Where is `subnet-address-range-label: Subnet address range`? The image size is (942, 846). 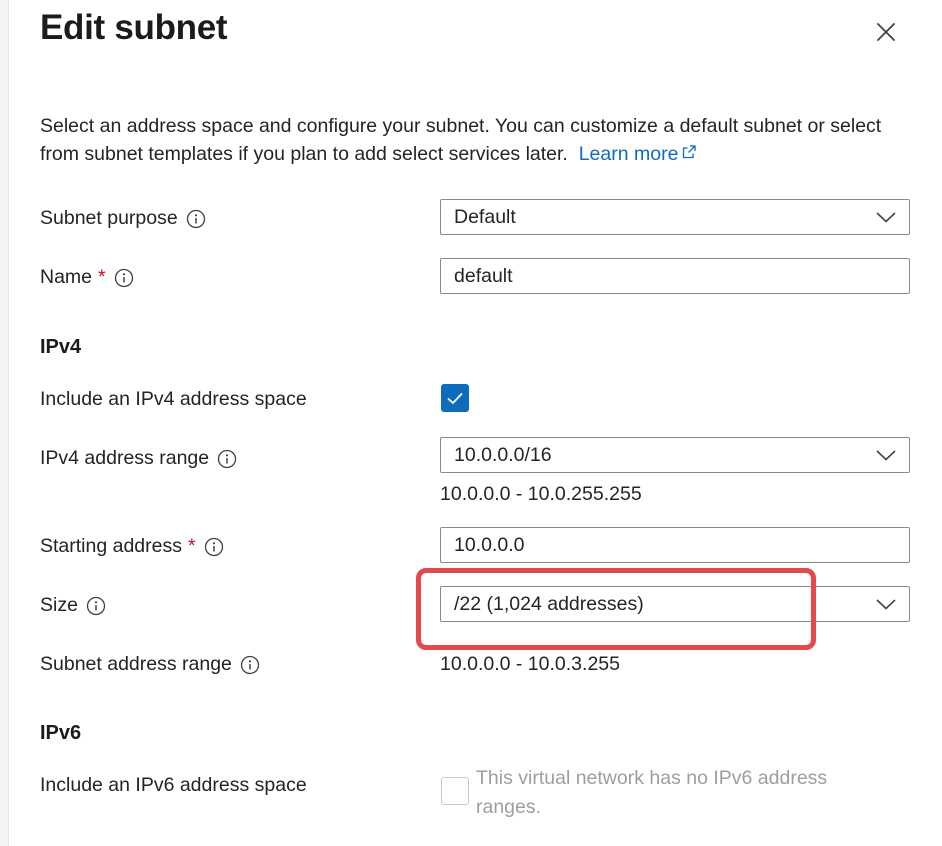
subnet-address-range-label: Subnet address range is located at coordinates (150, 664).